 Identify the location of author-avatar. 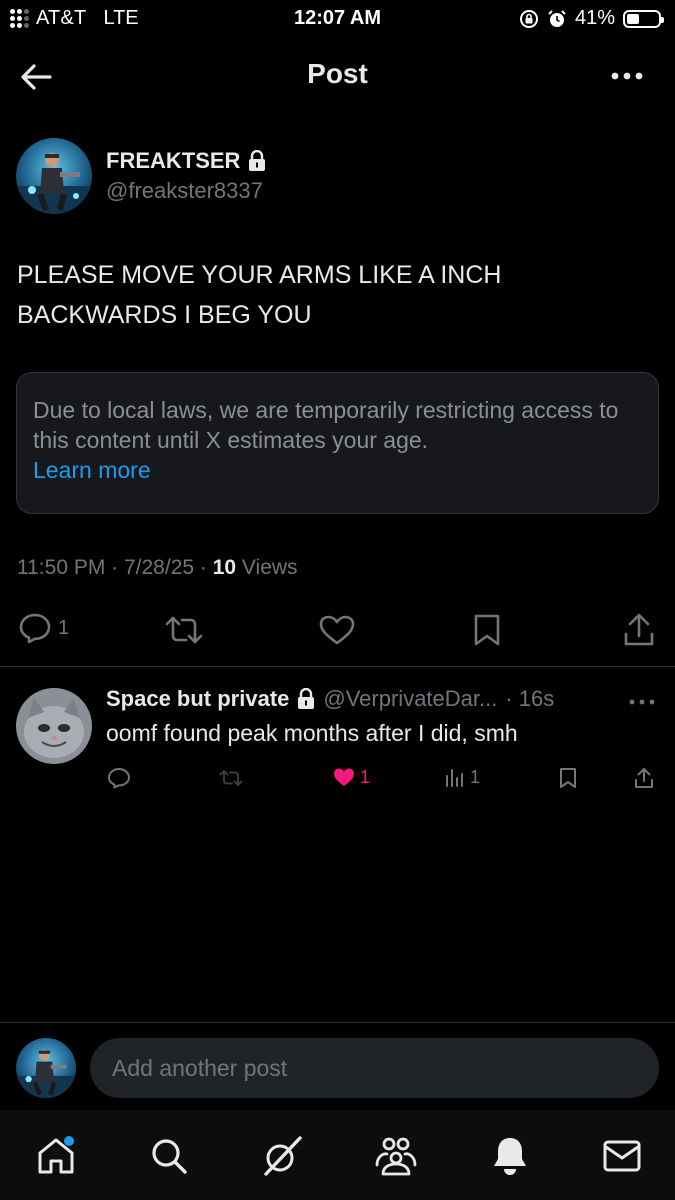
(54, 176).